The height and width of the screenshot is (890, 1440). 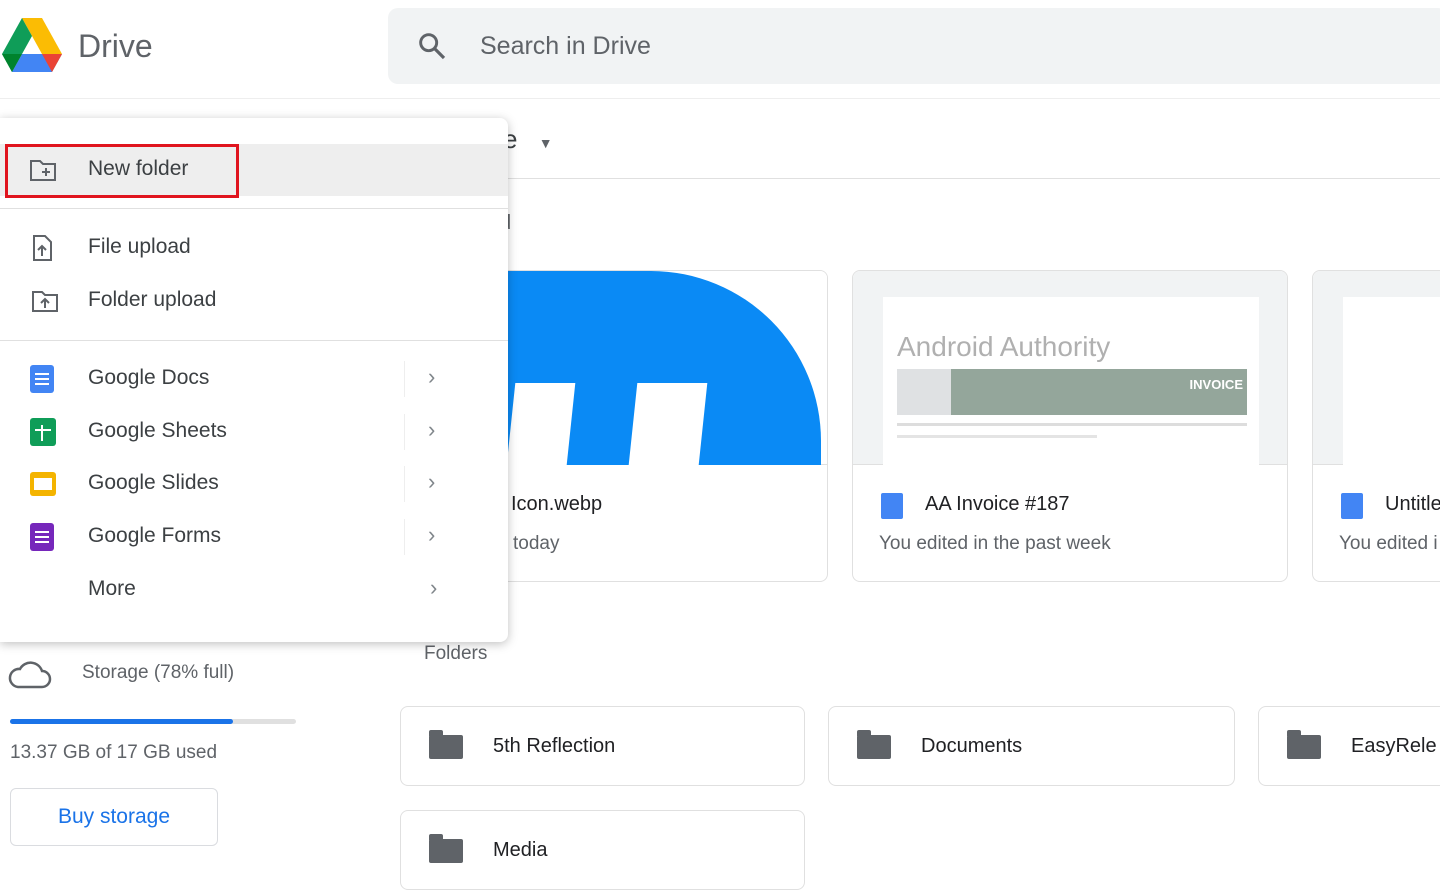 I want to click on menu-item-label: Google Forms, so click(x=155, y=535).